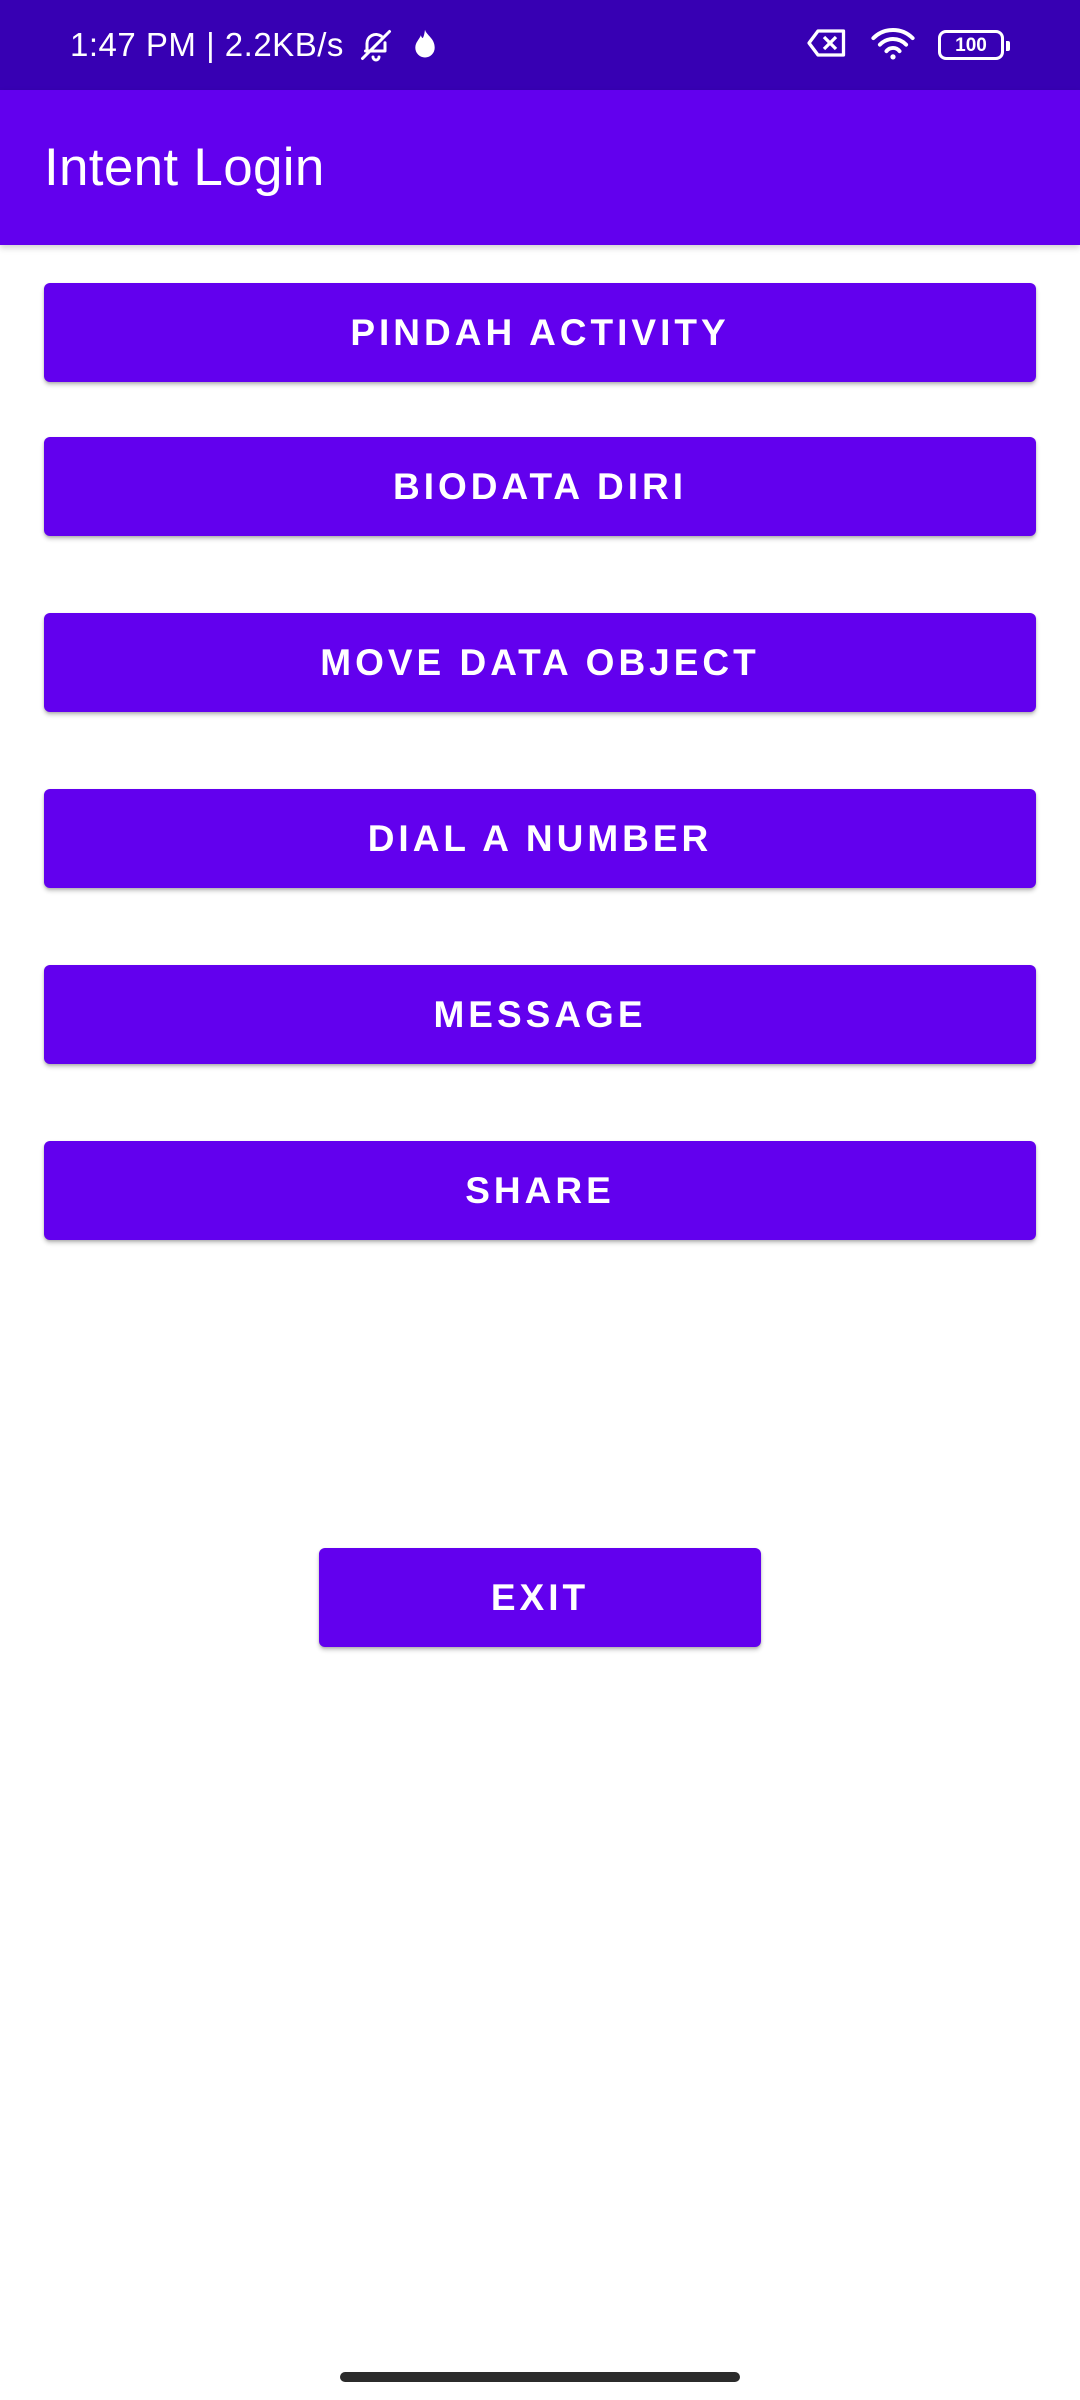  I want to click on battery-icon: 100, so click(974, 45).